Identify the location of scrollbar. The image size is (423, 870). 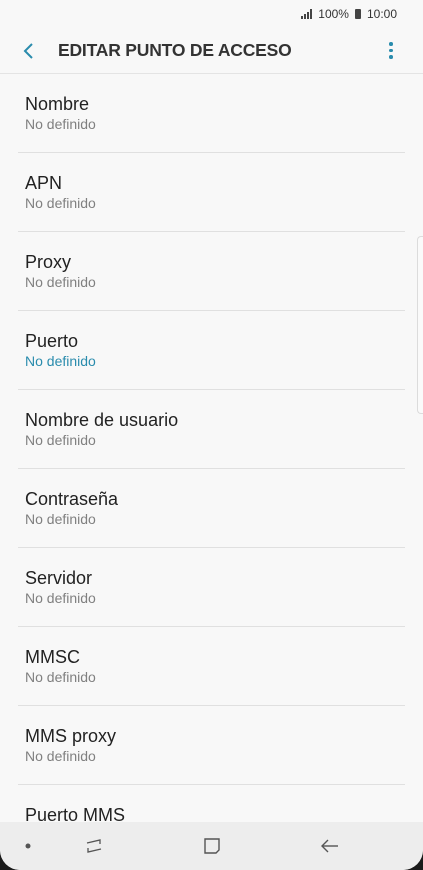
(420, 325).